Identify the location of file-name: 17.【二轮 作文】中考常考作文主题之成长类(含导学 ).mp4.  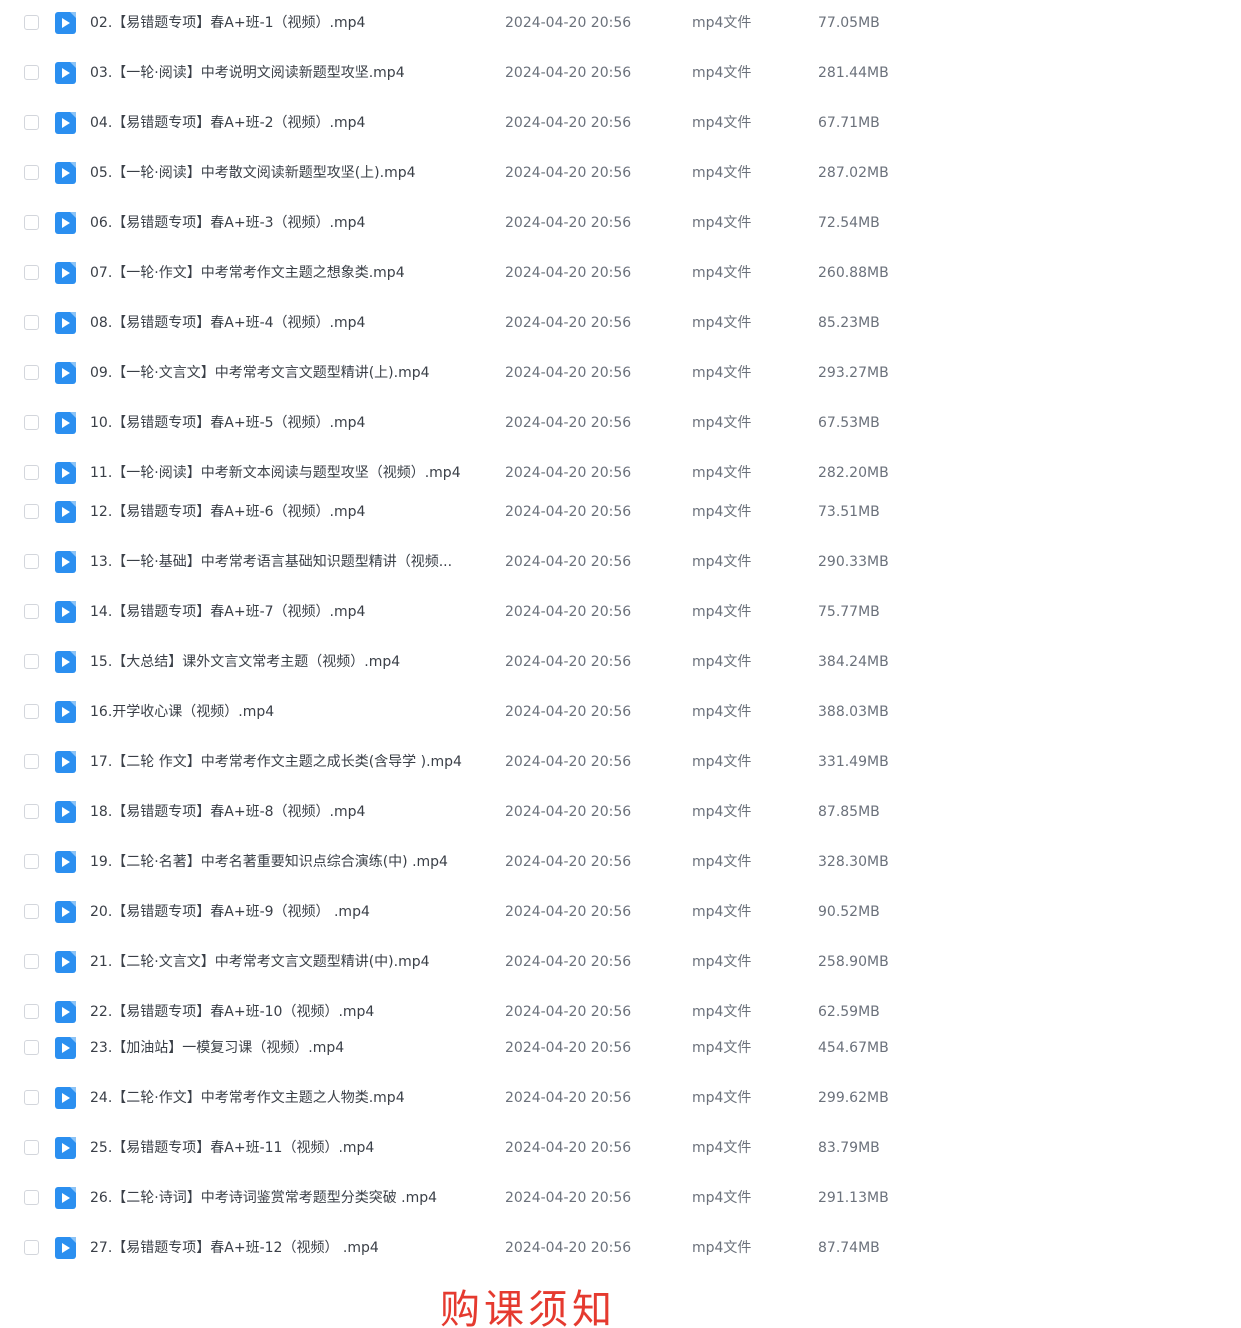
(289, 762).